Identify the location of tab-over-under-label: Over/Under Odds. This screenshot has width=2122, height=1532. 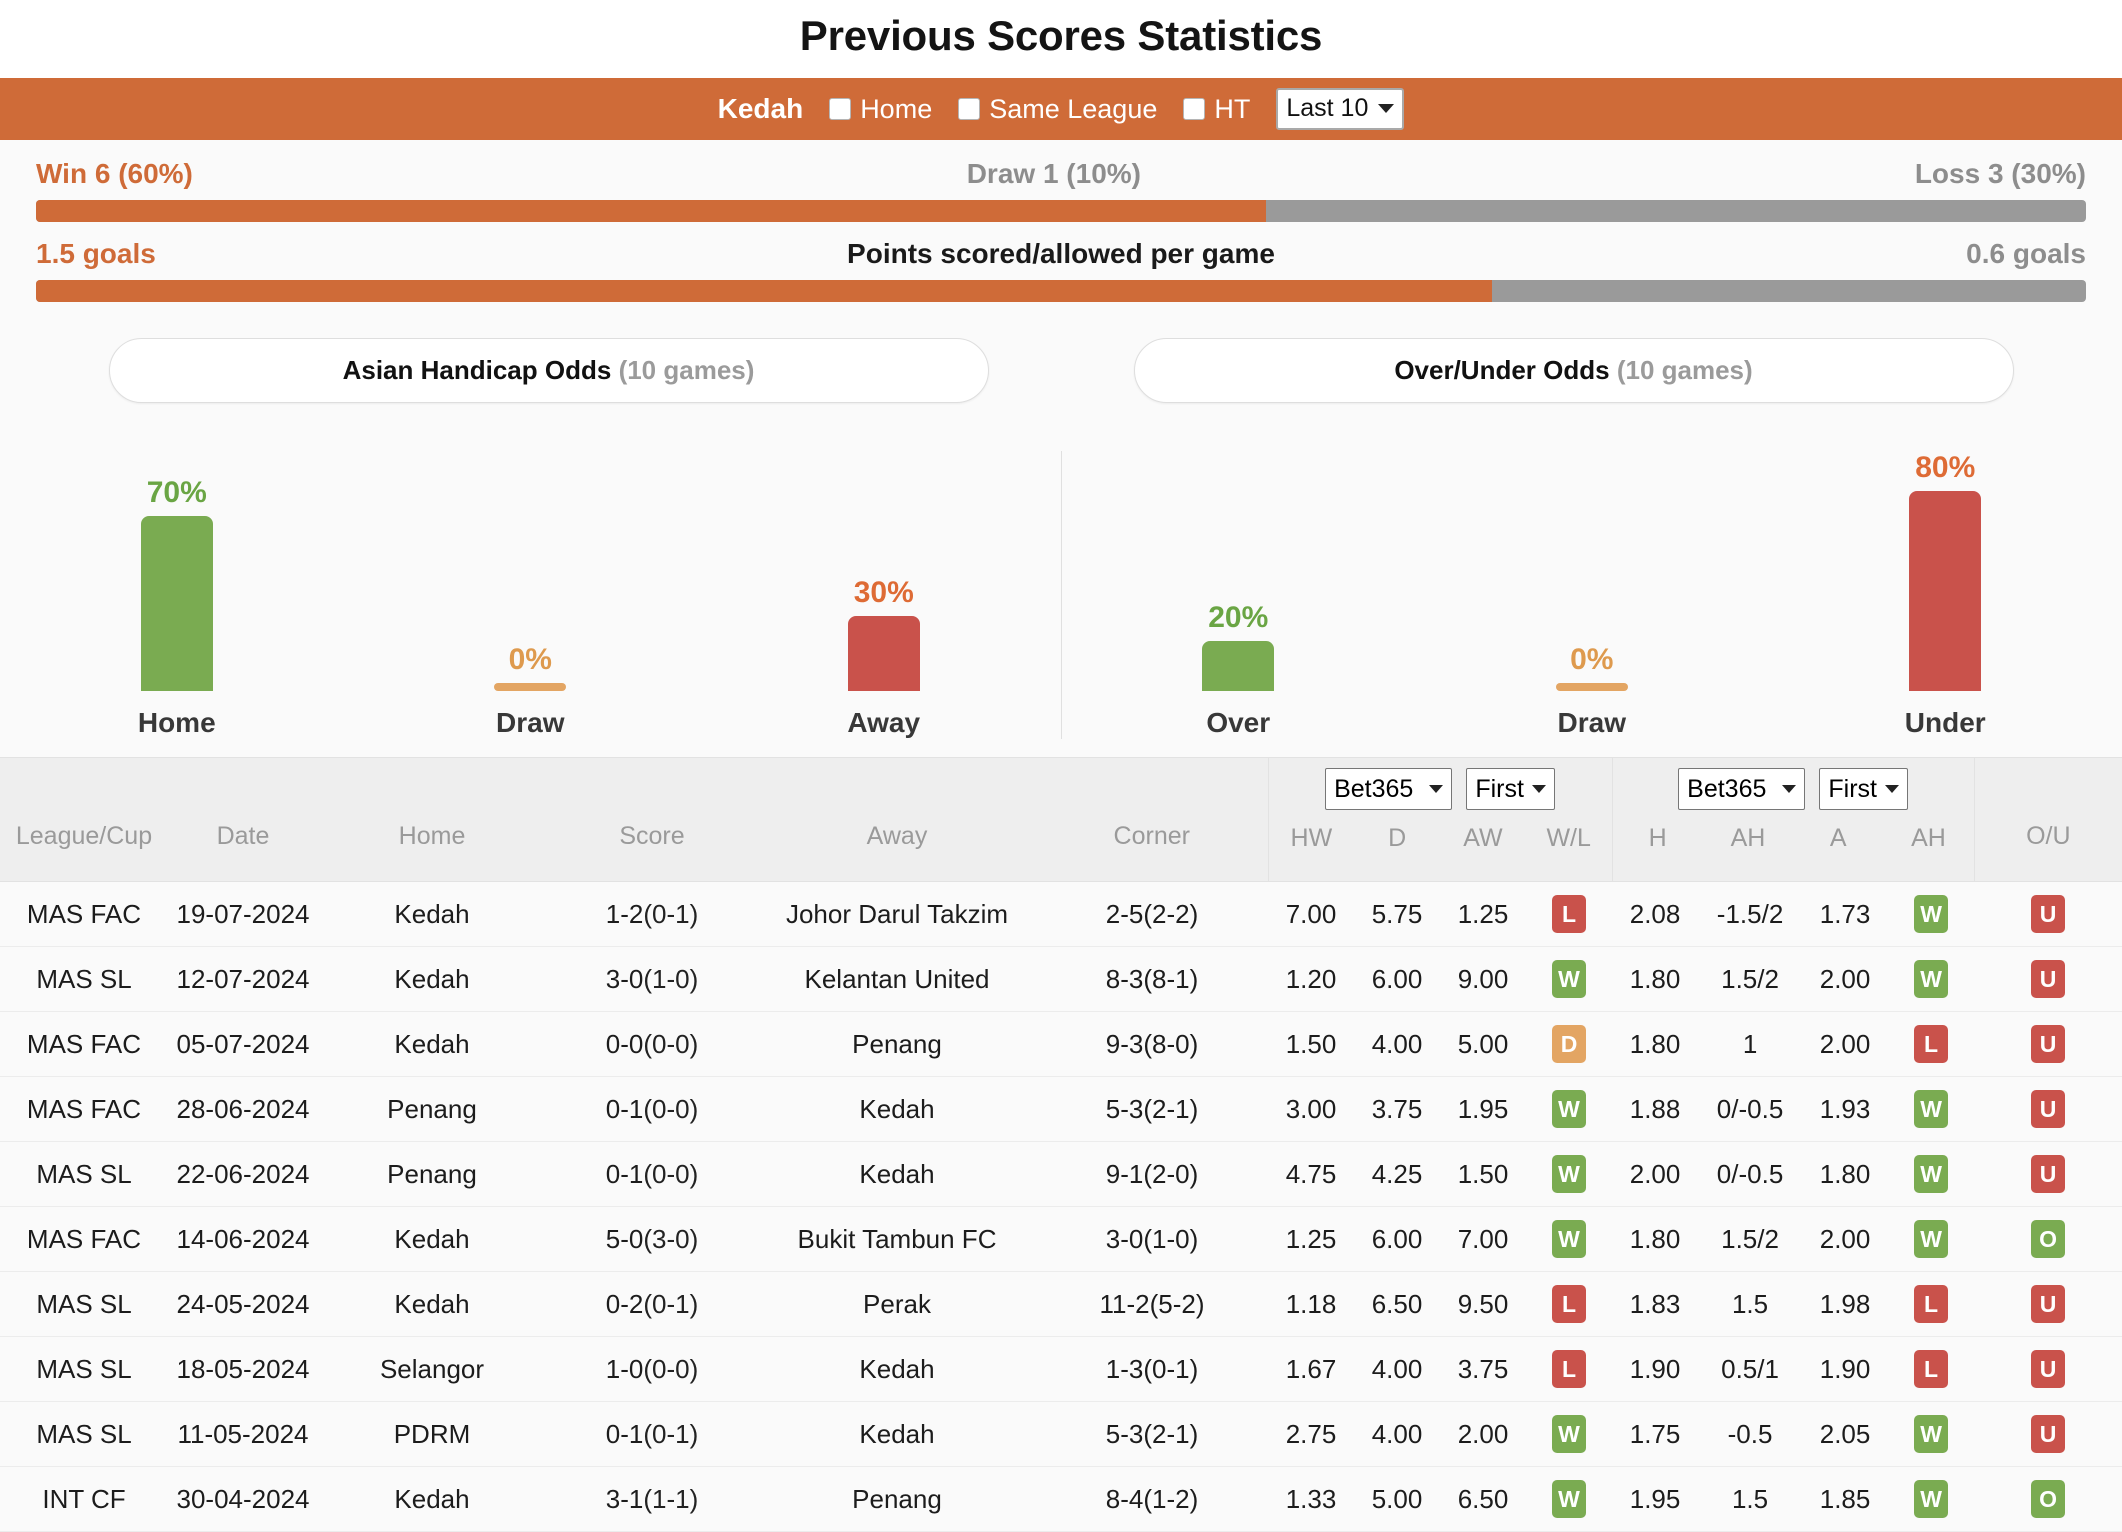
(1501, 370).